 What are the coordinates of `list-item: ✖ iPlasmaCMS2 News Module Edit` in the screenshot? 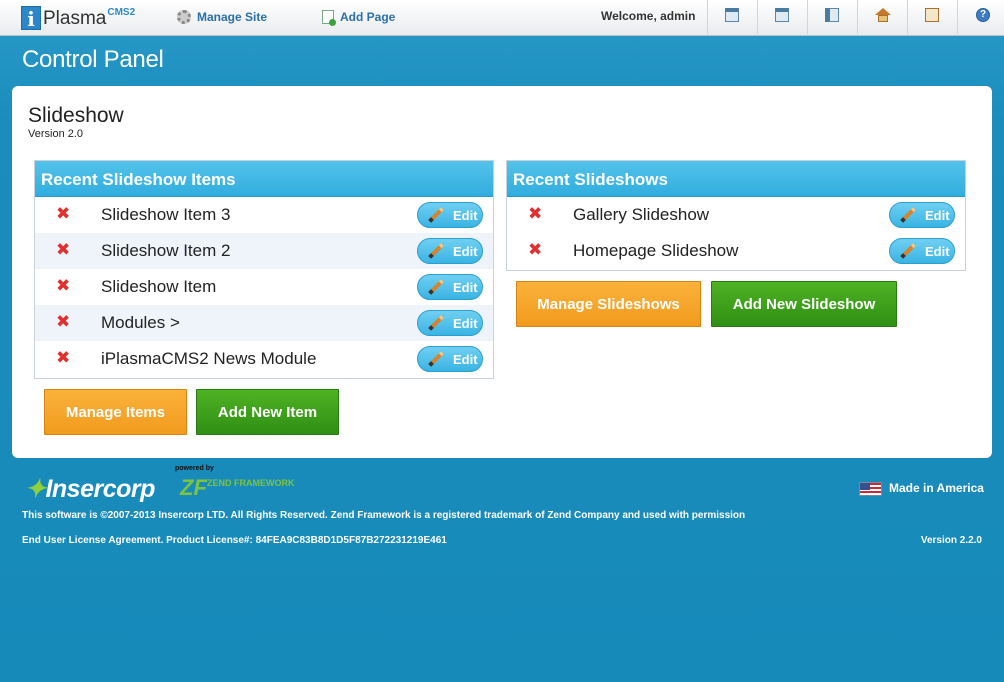 It's located at (264, 359).